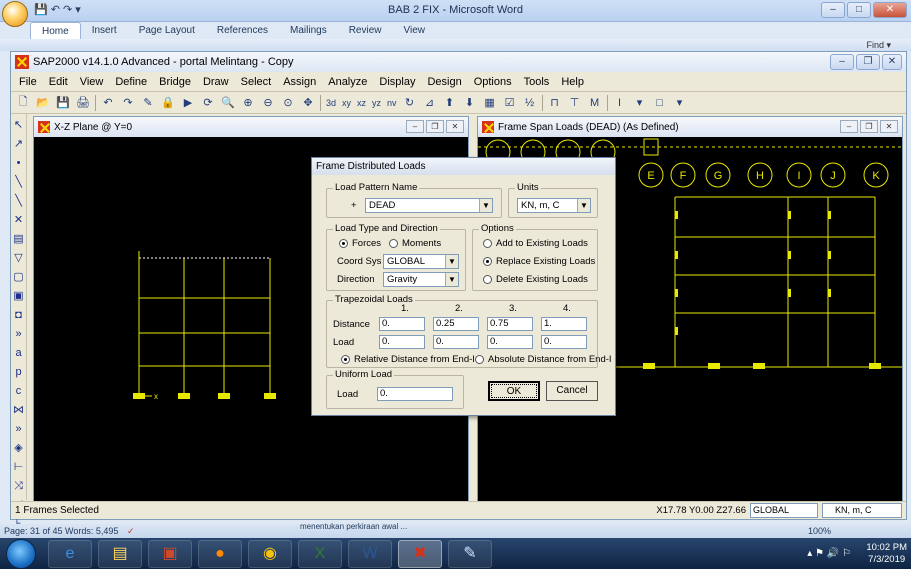 The height and width of the screenshot is (569, 911). Describe the element at coordinates (456, 342) in the screenshot. I see `load-2-input: 0.` at that location.